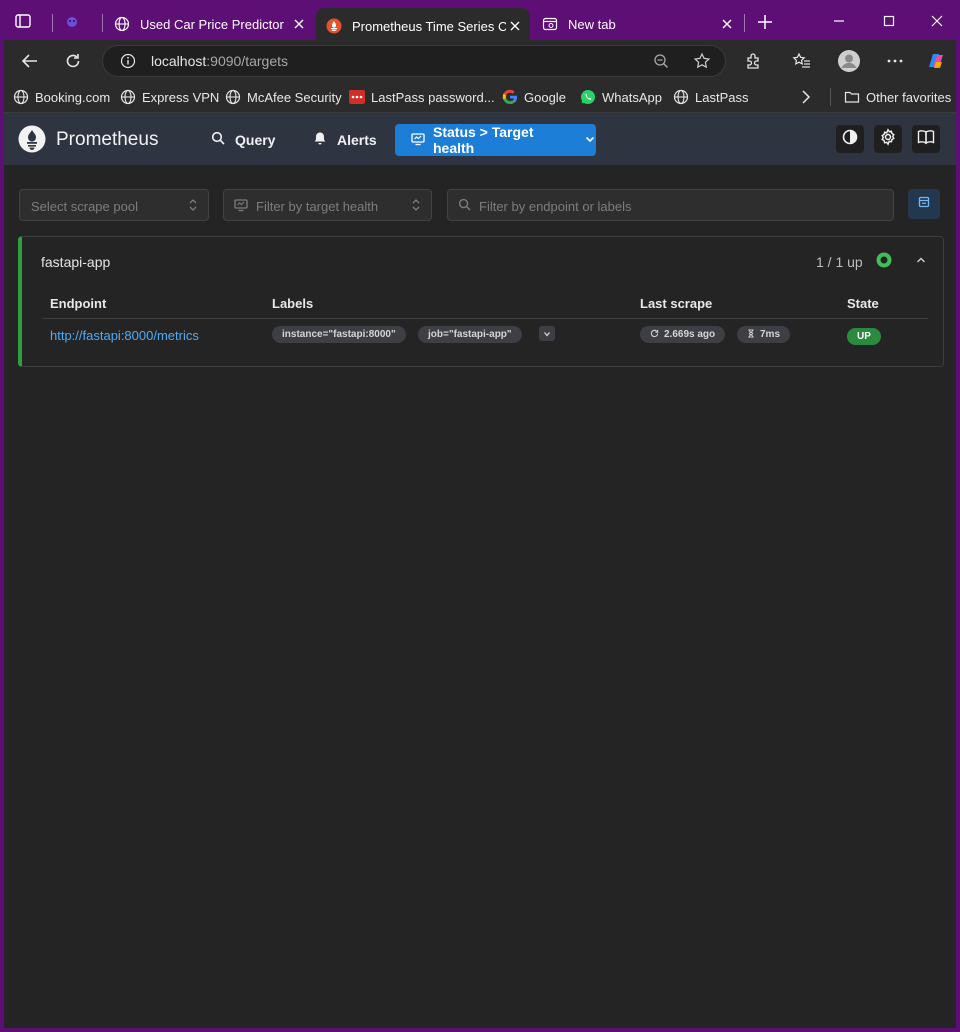  Describe the element at coordinates (864, 336) in the screenshot. I see `state-badge: UP` at that location.